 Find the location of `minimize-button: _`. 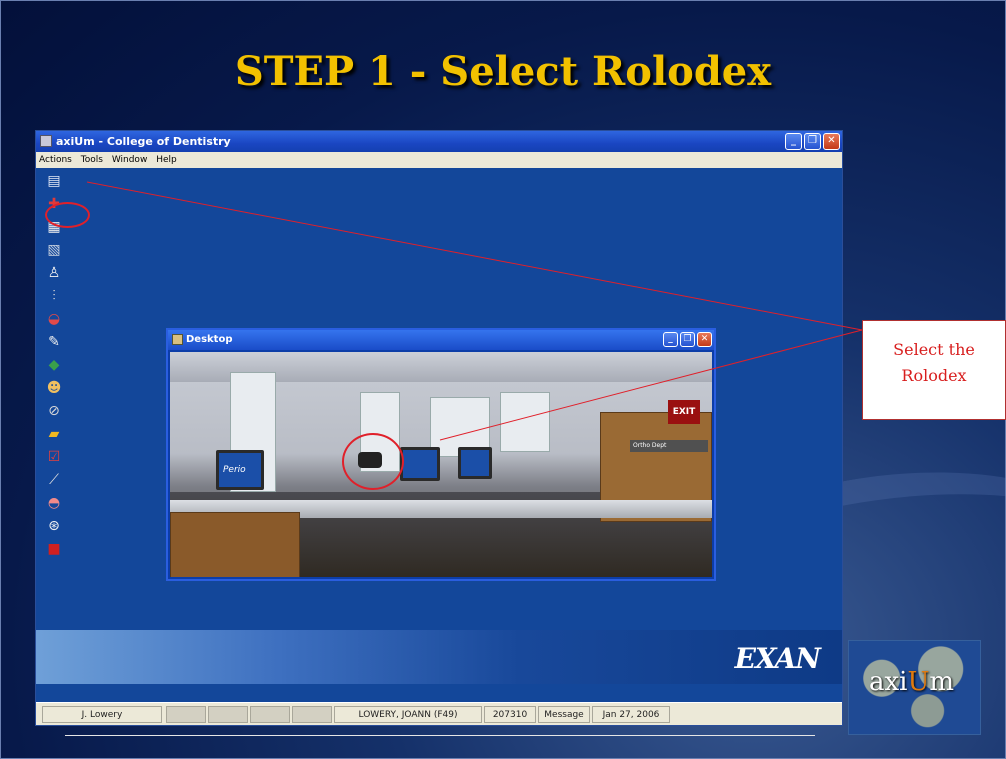

minimize-button: _ is located at coordinates (793, 141).